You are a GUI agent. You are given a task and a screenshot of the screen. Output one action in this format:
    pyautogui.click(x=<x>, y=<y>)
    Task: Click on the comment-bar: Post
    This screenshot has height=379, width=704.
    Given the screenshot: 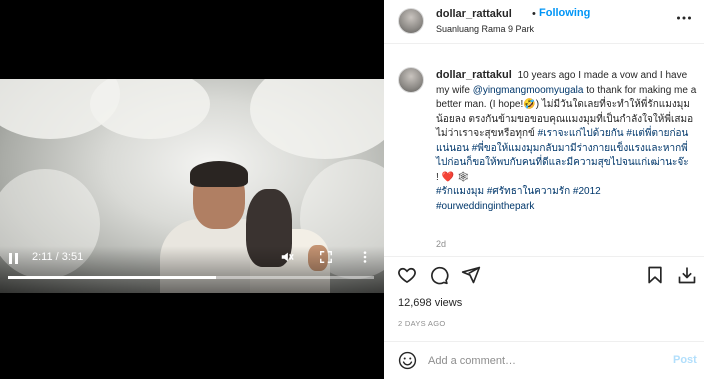 What is the action you would take?
    pyautogui.click(x=544, y=360)
    